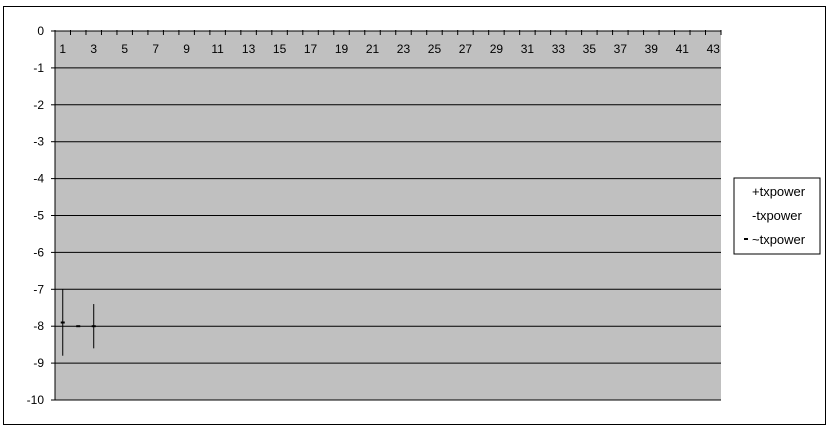 Image resolution: width=832 pixels, height=431 pixels. I want to click on x-tick-label: 39, so click(652, 49).